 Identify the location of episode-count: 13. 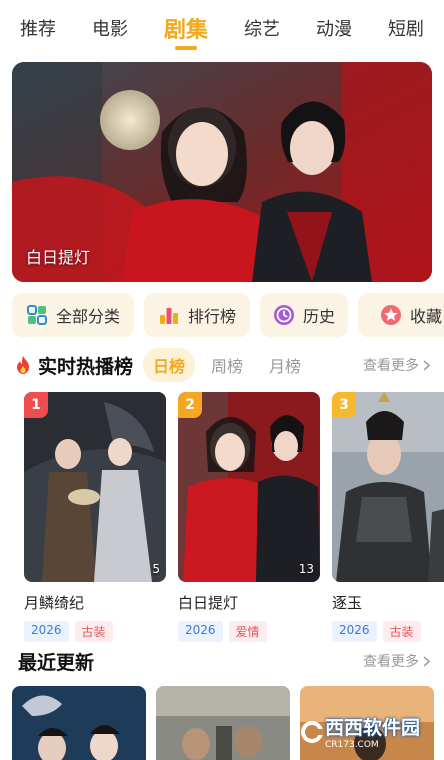
(306, 569).